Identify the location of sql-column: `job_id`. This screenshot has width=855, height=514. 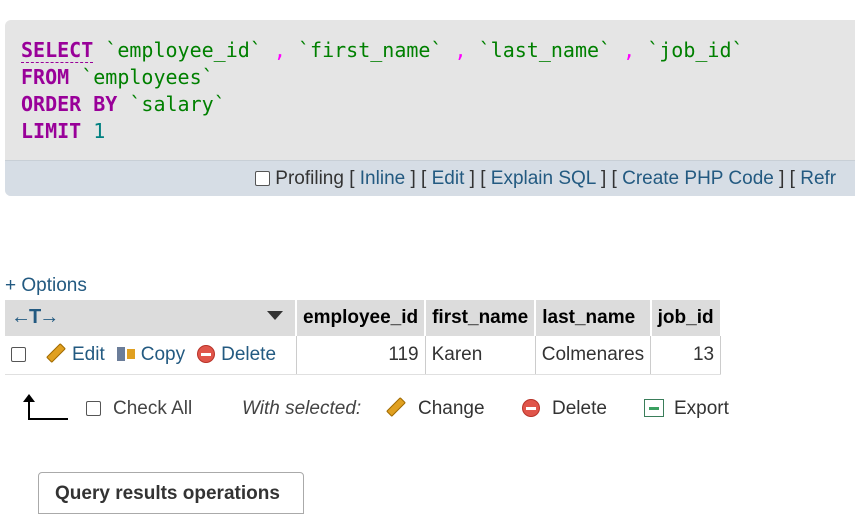
(695, 50).